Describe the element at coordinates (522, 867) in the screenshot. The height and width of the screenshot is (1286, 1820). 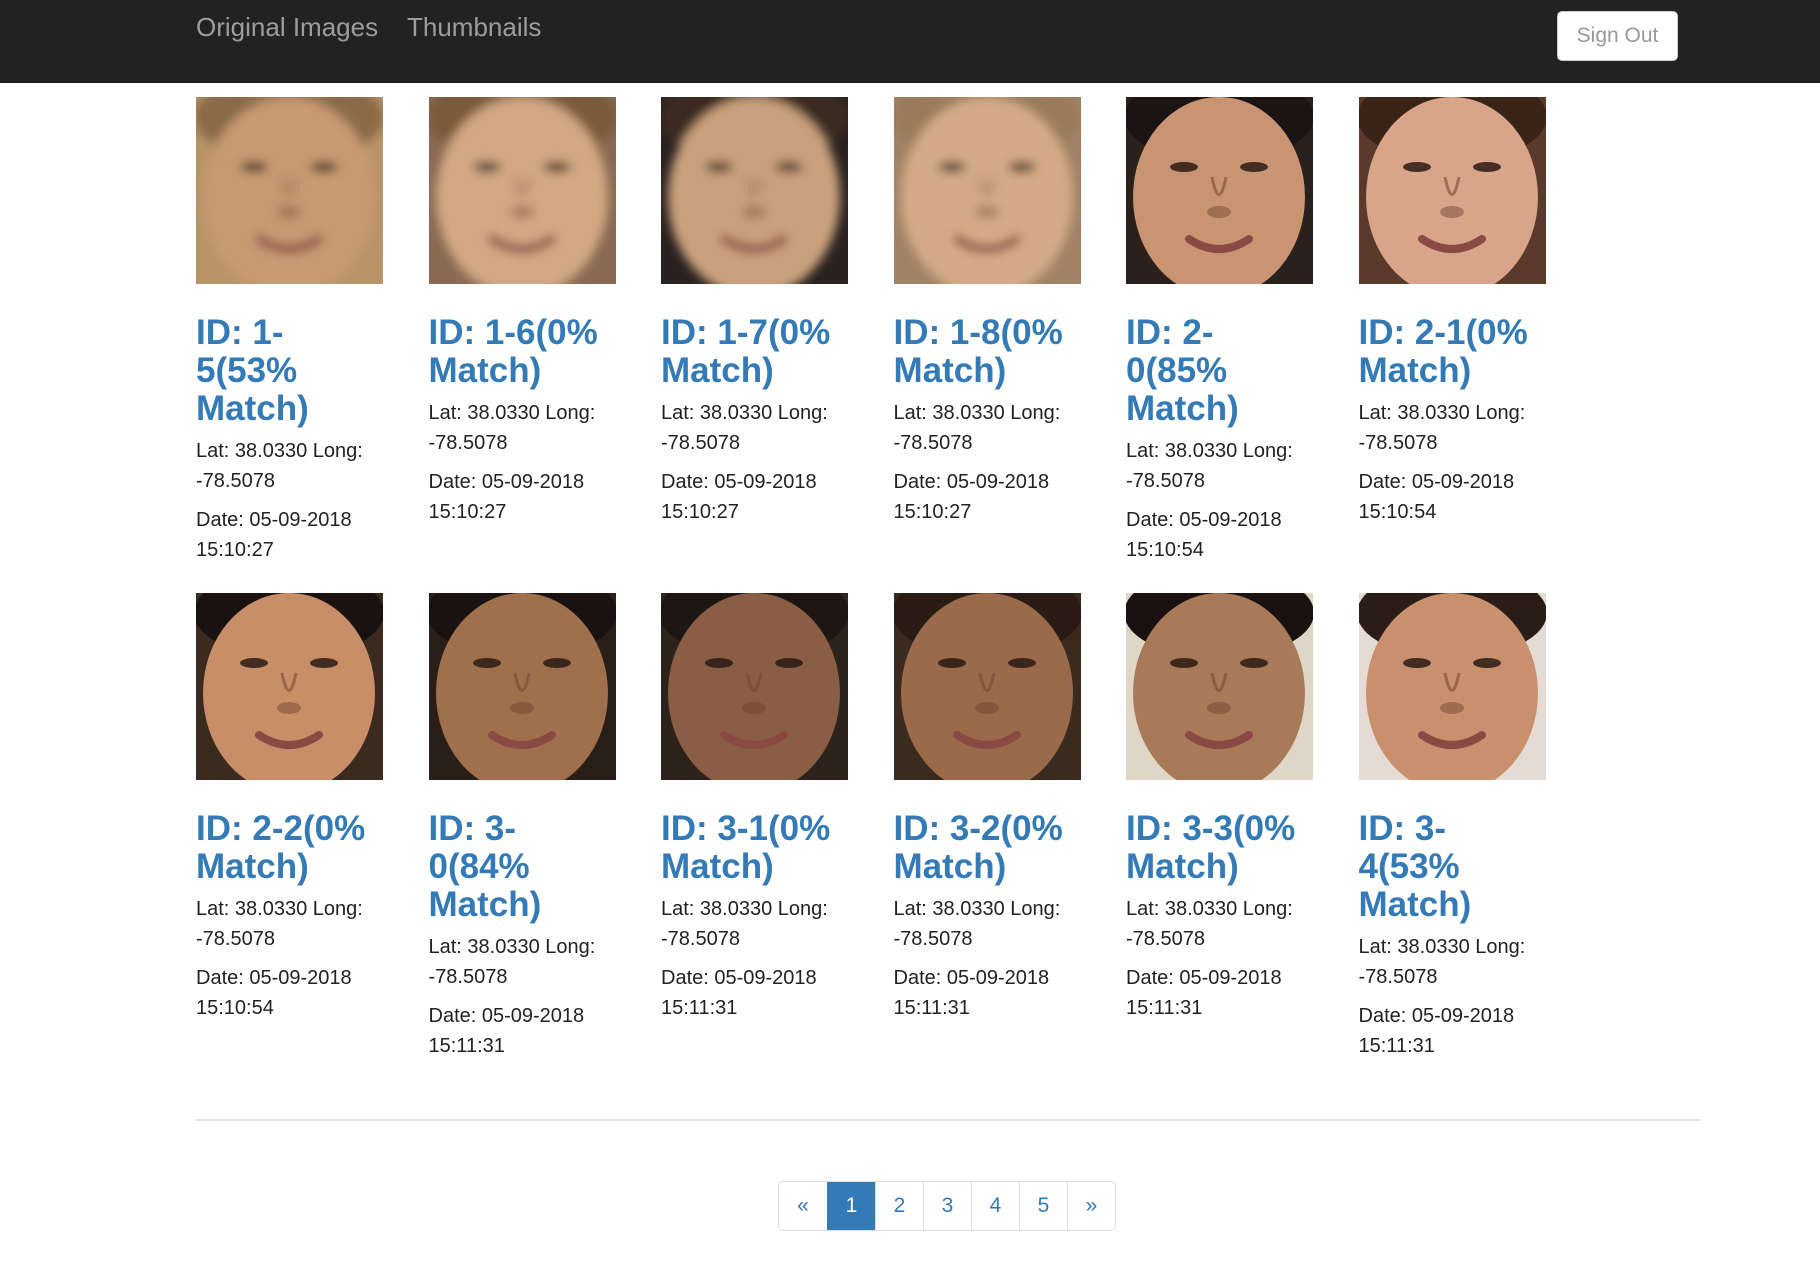
I see `thumbnail-id-link: ID: 3-0(84% Match)` at that location.